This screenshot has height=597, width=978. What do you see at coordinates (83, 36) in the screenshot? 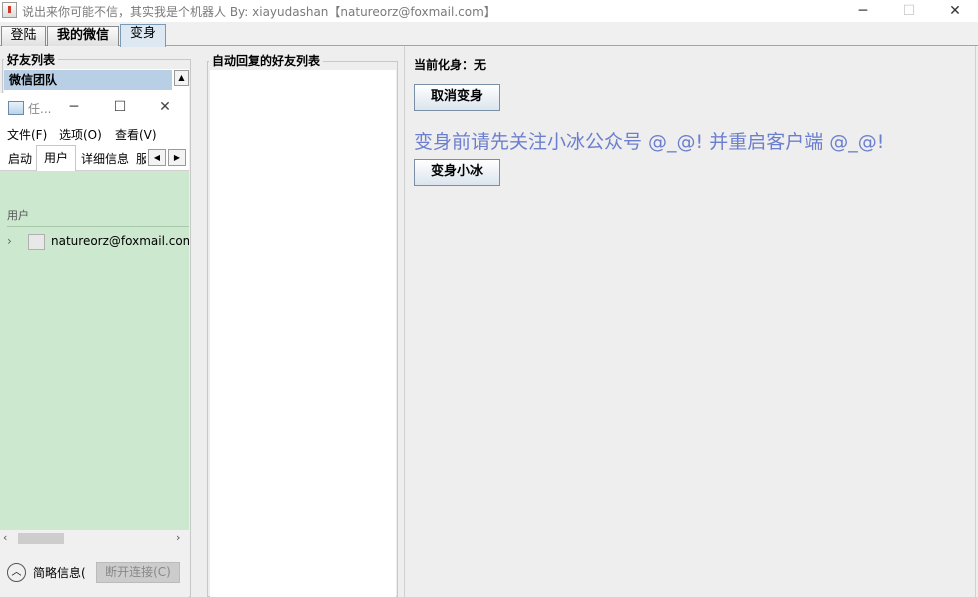
I see `tab-my-wechat: 我的微信` at bounding box center [83, 36].